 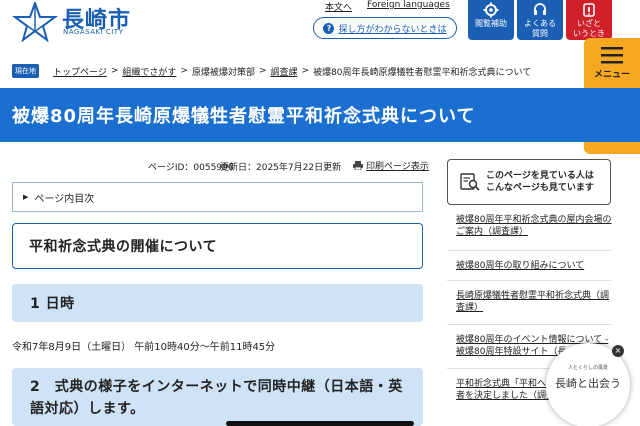 What do you see at coordinates (536, 302) in the screenshot?
I see `related-link: 長崎原爆犠牲者慰霊平和祈念式典（調査課）` at bounding box center [536, 302].